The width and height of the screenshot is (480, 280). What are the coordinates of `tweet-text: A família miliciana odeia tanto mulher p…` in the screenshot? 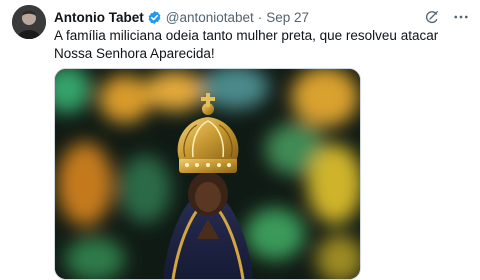 It's located at (246, 44).